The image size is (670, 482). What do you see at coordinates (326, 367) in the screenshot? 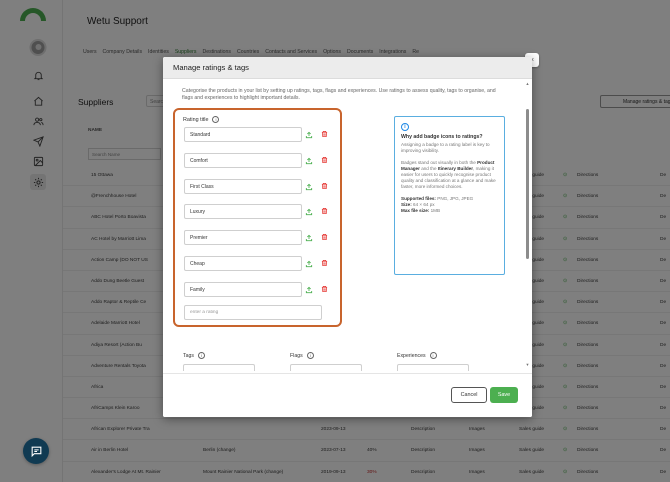
I see `flags-input` at bounding box center [326, 367].